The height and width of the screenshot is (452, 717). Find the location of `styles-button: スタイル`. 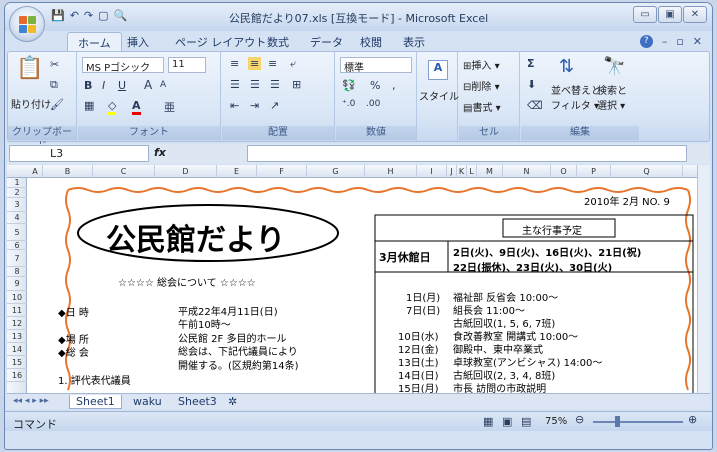

styles-button: スタイル is located at coordinates (439, 95).